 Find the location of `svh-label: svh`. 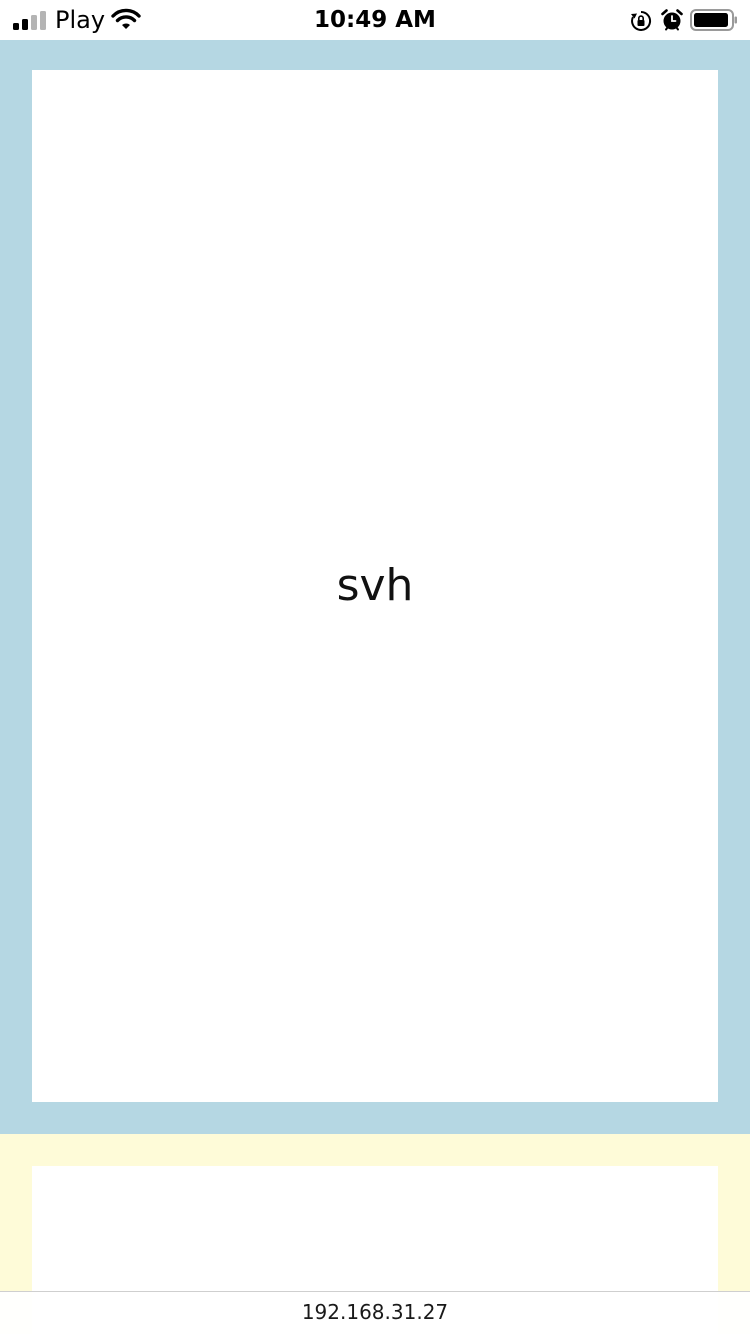

svh-label: svh is located at coordinates (375, 585).